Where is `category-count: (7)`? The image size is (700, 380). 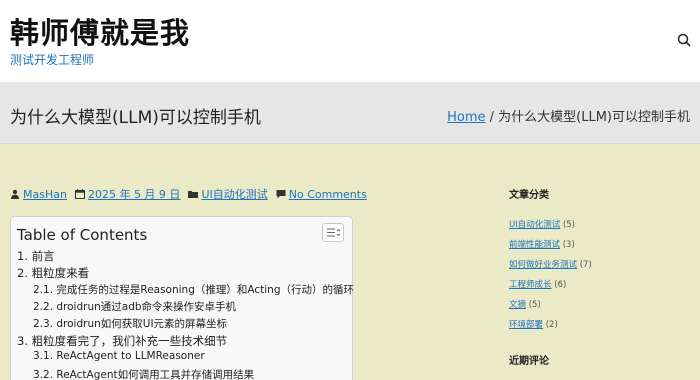 category-count: (7) is located at coordinates (585, 265).